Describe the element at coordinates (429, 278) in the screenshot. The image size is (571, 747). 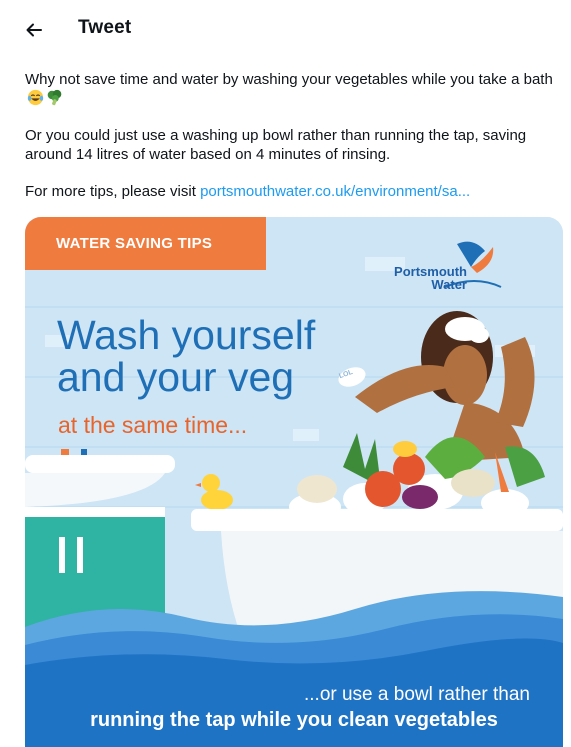
I see `portsmouth-water-logo: Portsmouth Water` at that location.